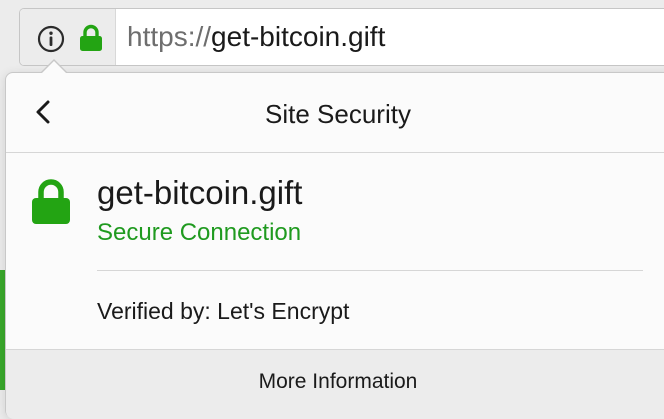 The image size is (664, 419). I want to click on url-host: get-bitcoin.gift, so click(298, 36).